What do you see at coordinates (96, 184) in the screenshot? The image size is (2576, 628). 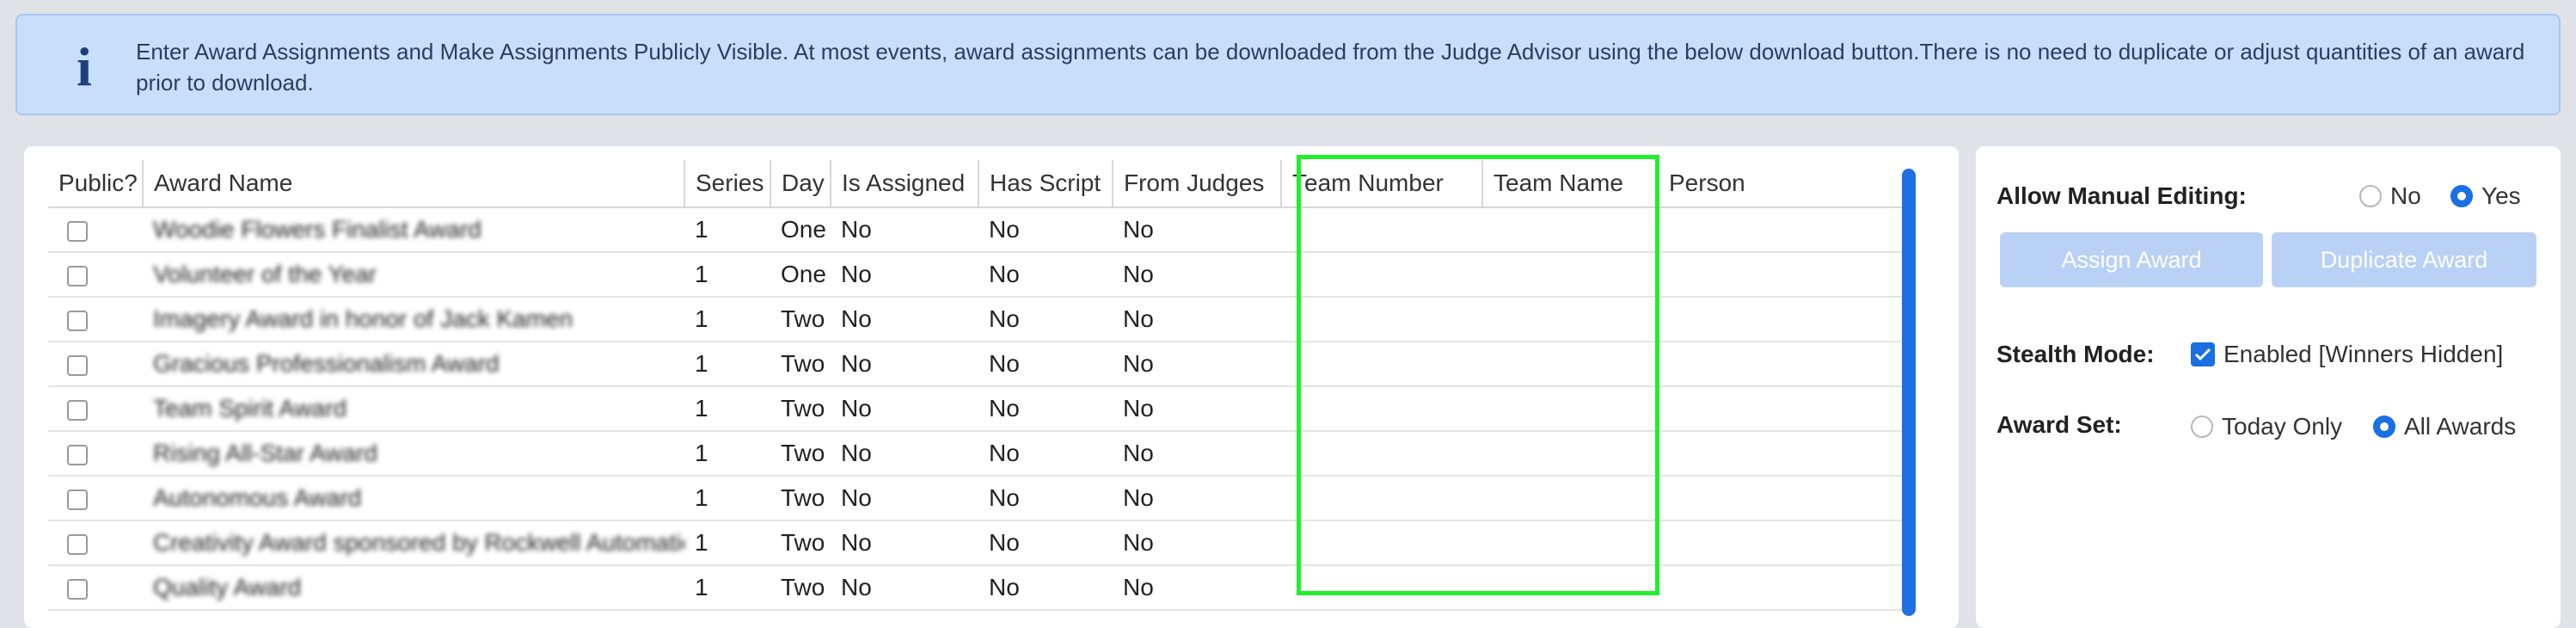 I see `header-public: Public?` at bounding box center [96, 184].